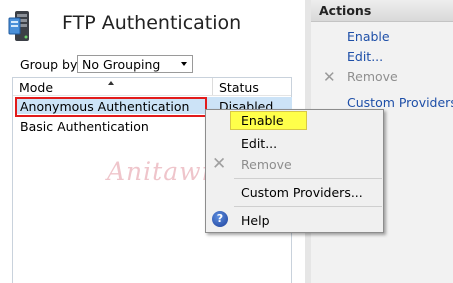 The height and width of the screenshot is (283, 453). Describe the element at coordinates (255, 220) in the screenshot. I see `menu-item-help: Help` at that location.